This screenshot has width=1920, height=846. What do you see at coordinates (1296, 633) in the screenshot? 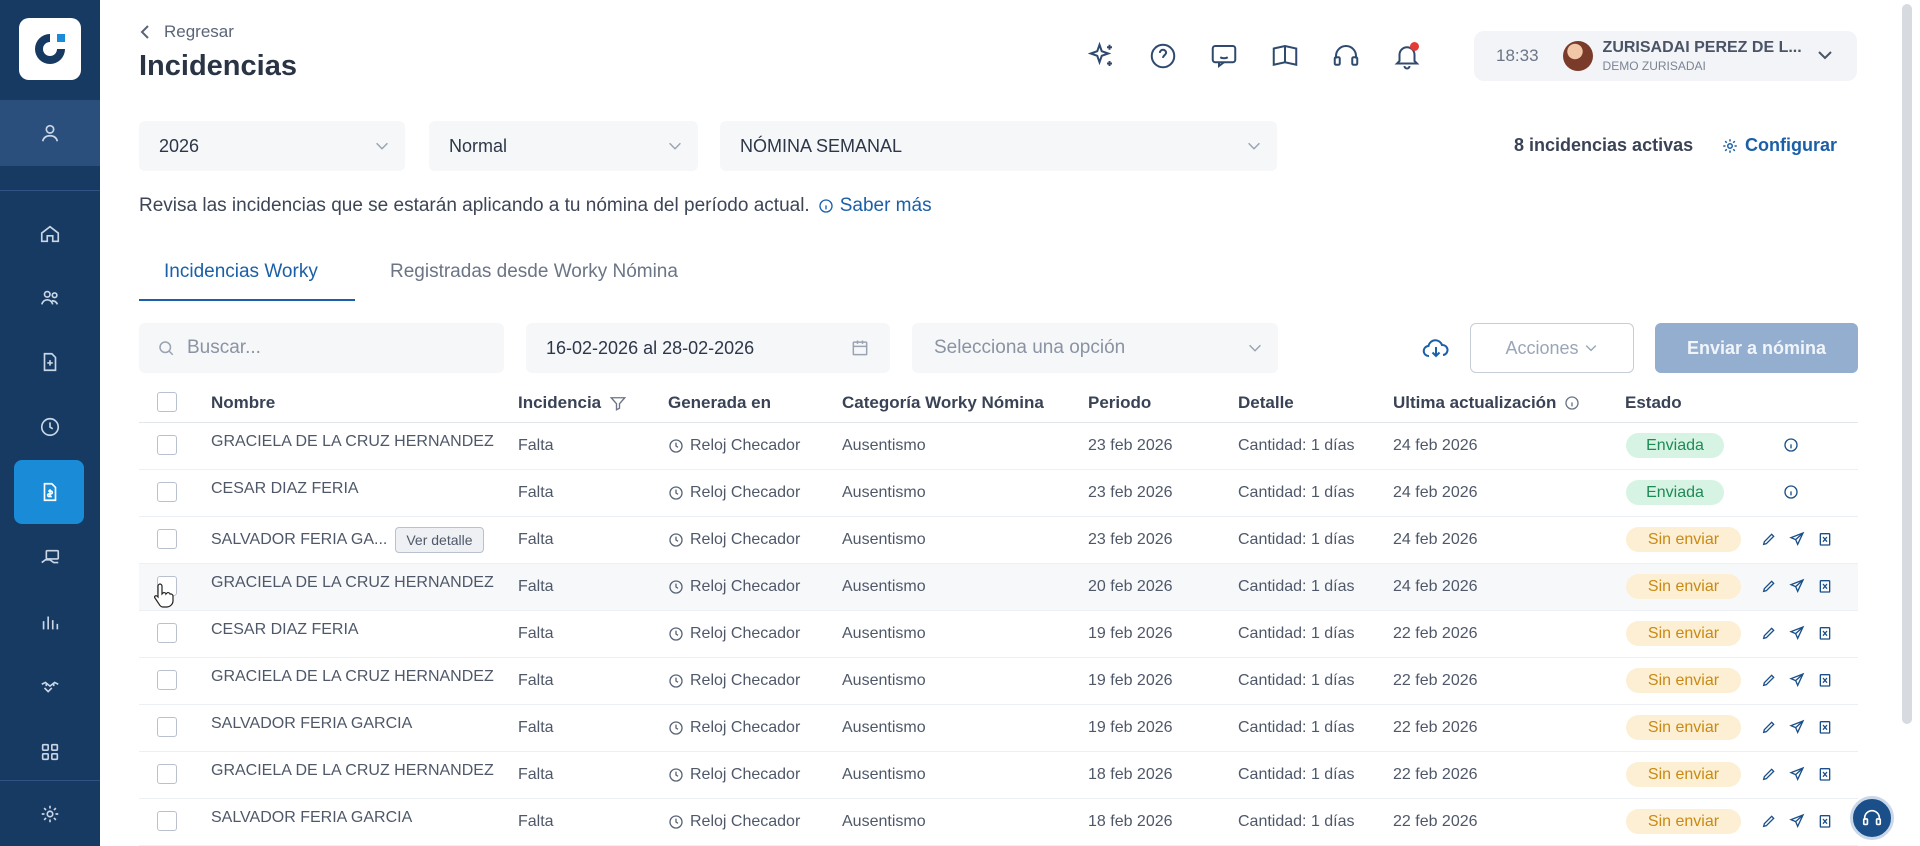
I see `cell-detail: Cantidad: 1 días` at bounding box center [1296, 633].